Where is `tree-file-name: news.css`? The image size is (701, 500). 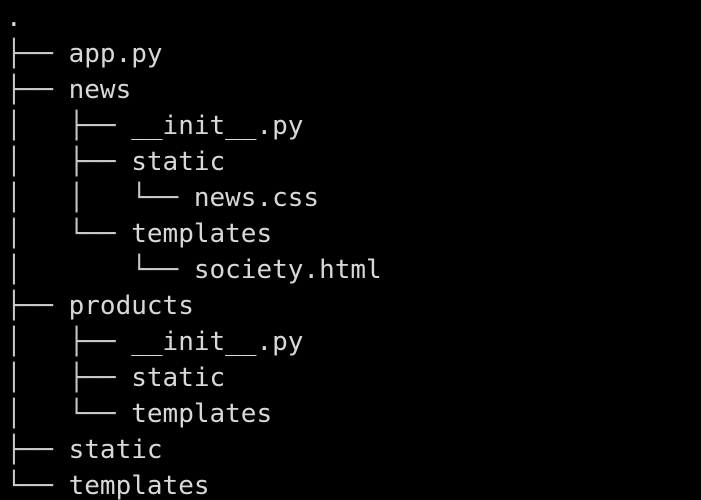
tree-file-name: news.css is located at coordinates (256, 198).